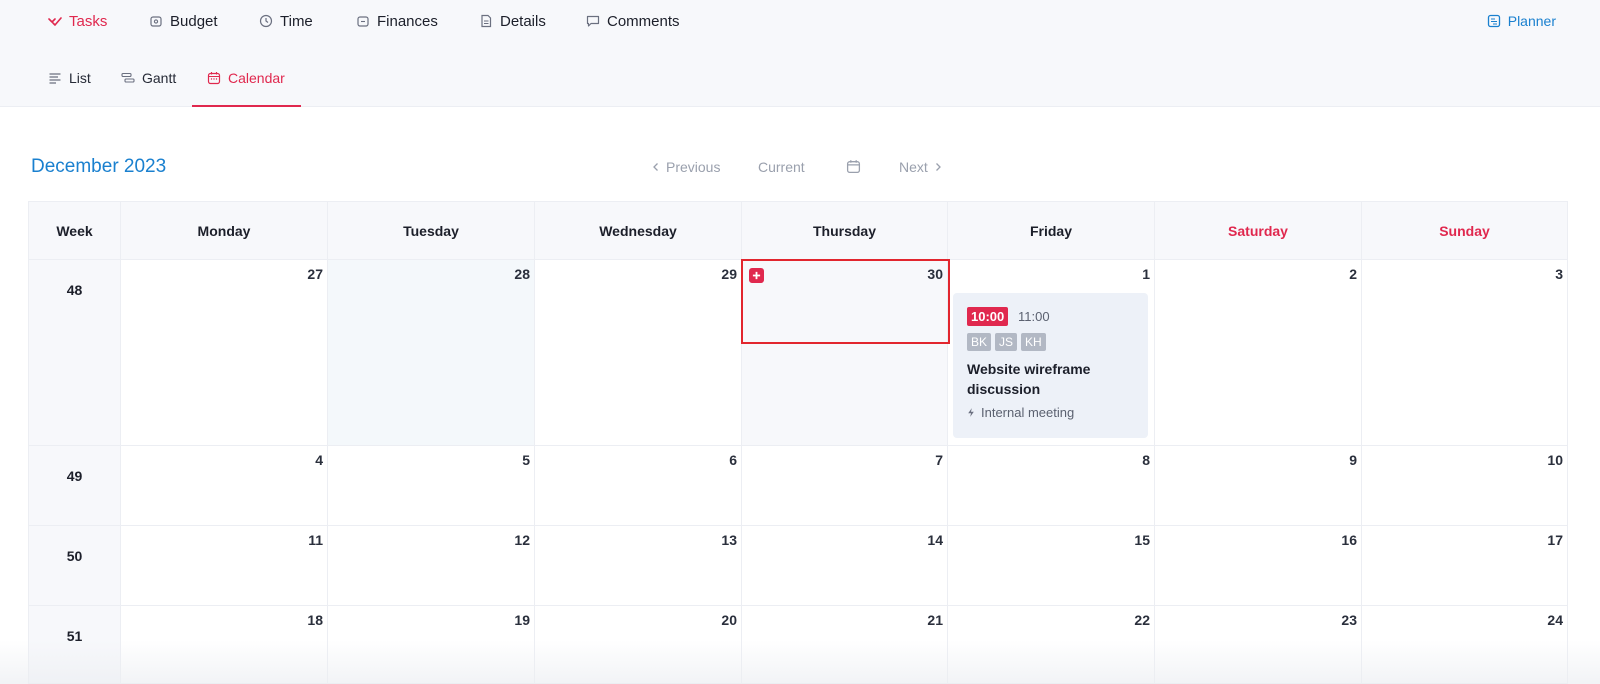 The width and height of the screenshot is (1600, 684). What do you see at coordinates (315, 620) in the screenshot?
I see `day-number: 18` at bounding box center [315, 620].